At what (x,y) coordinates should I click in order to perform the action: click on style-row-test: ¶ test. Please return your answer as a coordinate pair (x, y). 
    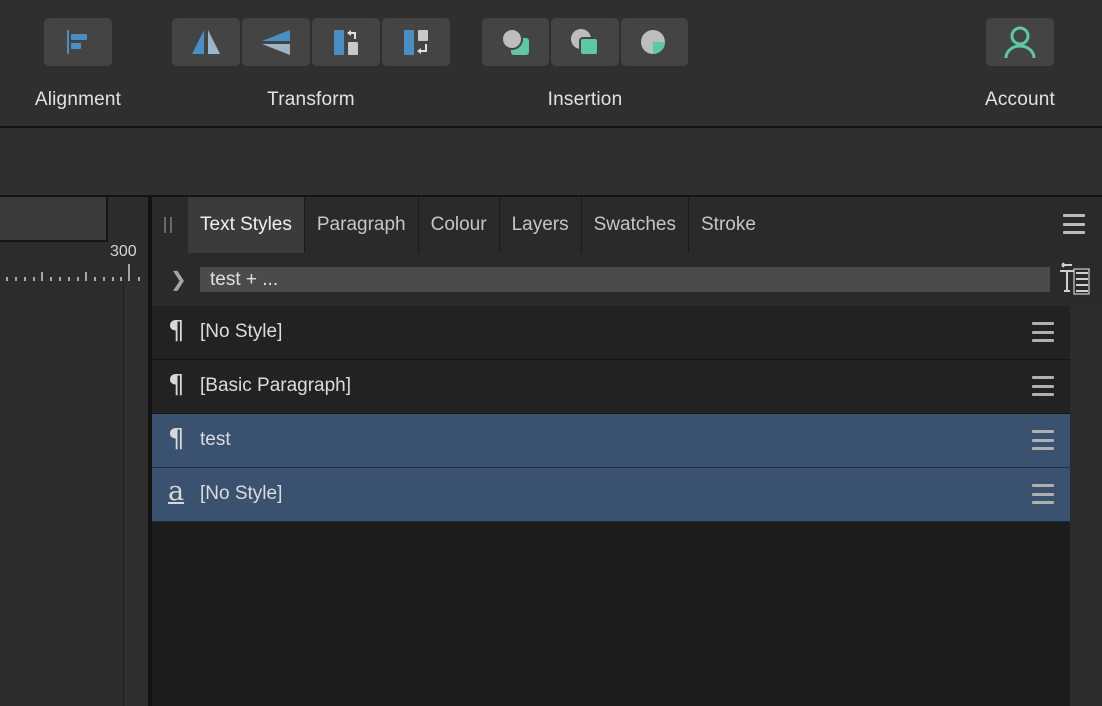
    Looking at the image, I should click on (611, 441).